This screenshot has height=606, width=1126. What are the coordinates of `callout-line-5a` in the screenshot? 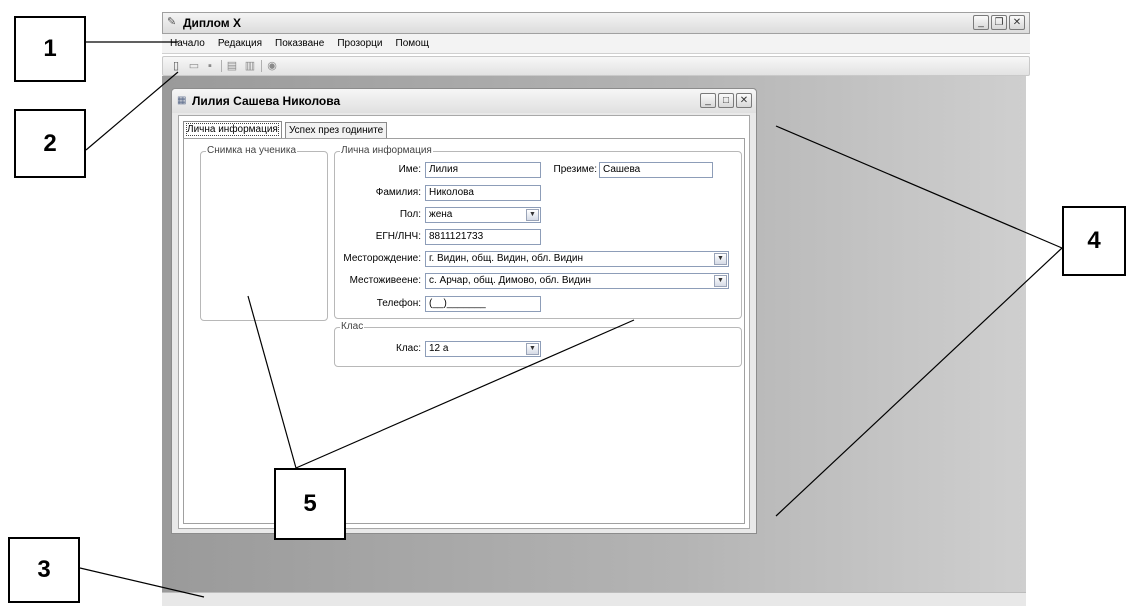 It's located at (272, 382).